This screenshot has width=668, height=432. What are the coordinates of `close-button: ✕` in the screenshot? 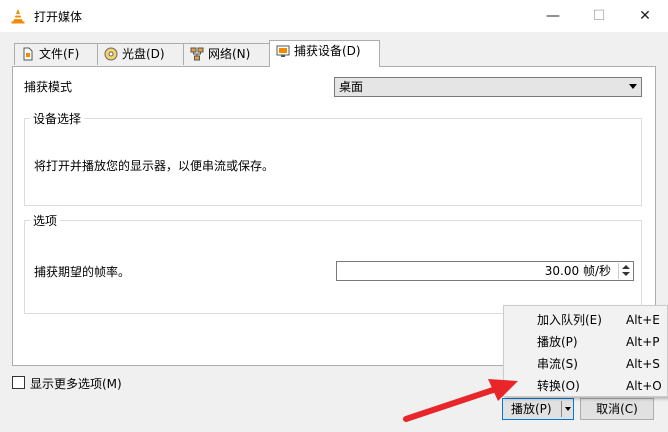 It's located at (645, 16).